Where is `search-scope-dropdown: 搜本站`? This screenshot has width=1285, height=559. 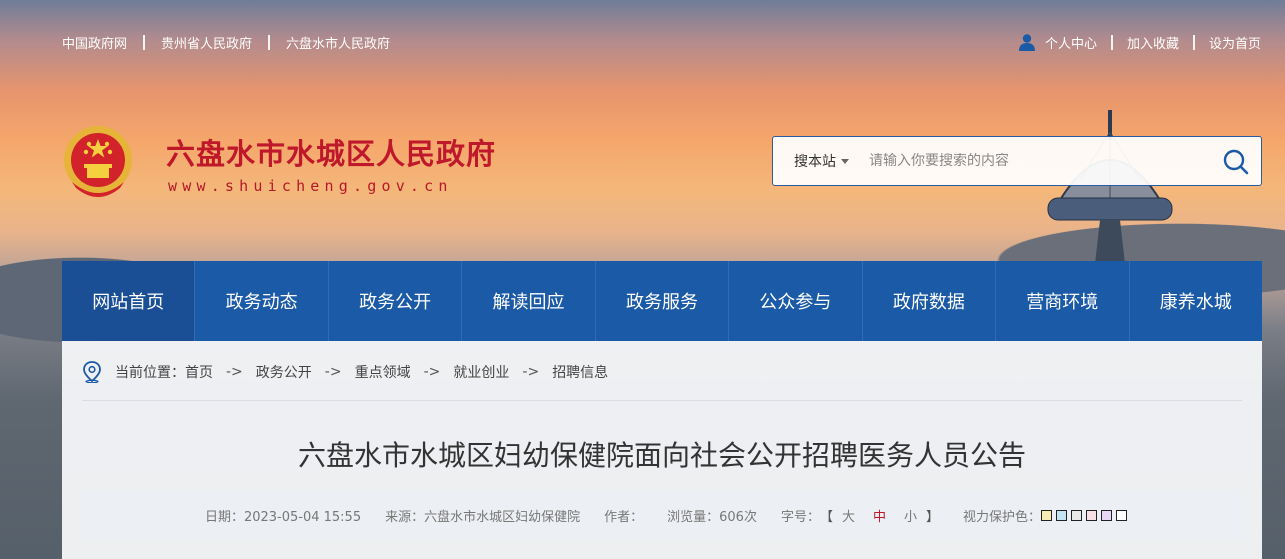
search-scope-dropdown: 搜本站 is located at coordinates (821, 161).